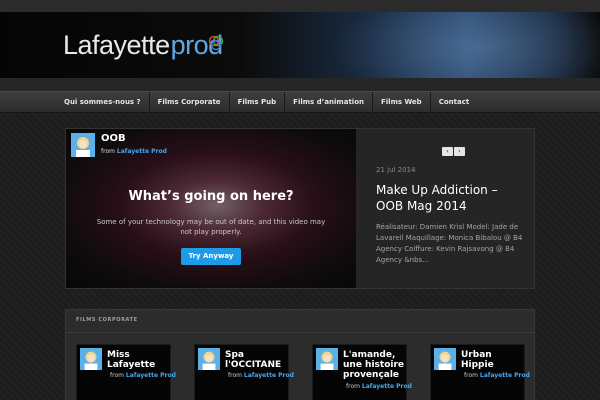 This screenshot has height=400, width=600. What do you see at coordinates (375, 365) in the screenshot?
I see `card-title: L'amande, une histoire provençale` at bounding box center [375, 365].